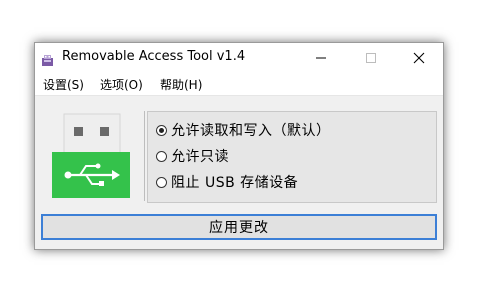 The image size is (480, 300). I want to click on option-label: 允许读取和写入（默认）, so click(251, 131).